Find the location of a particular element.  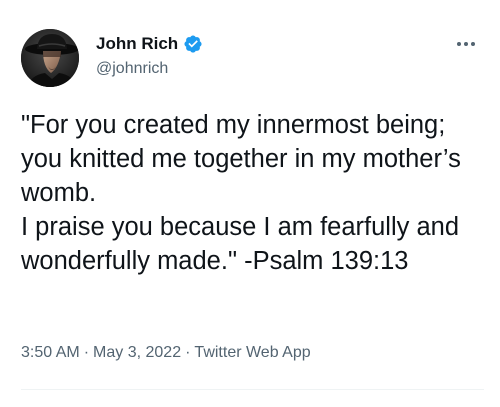

author-name-row: John Rich is located at coordinates (149, 44).